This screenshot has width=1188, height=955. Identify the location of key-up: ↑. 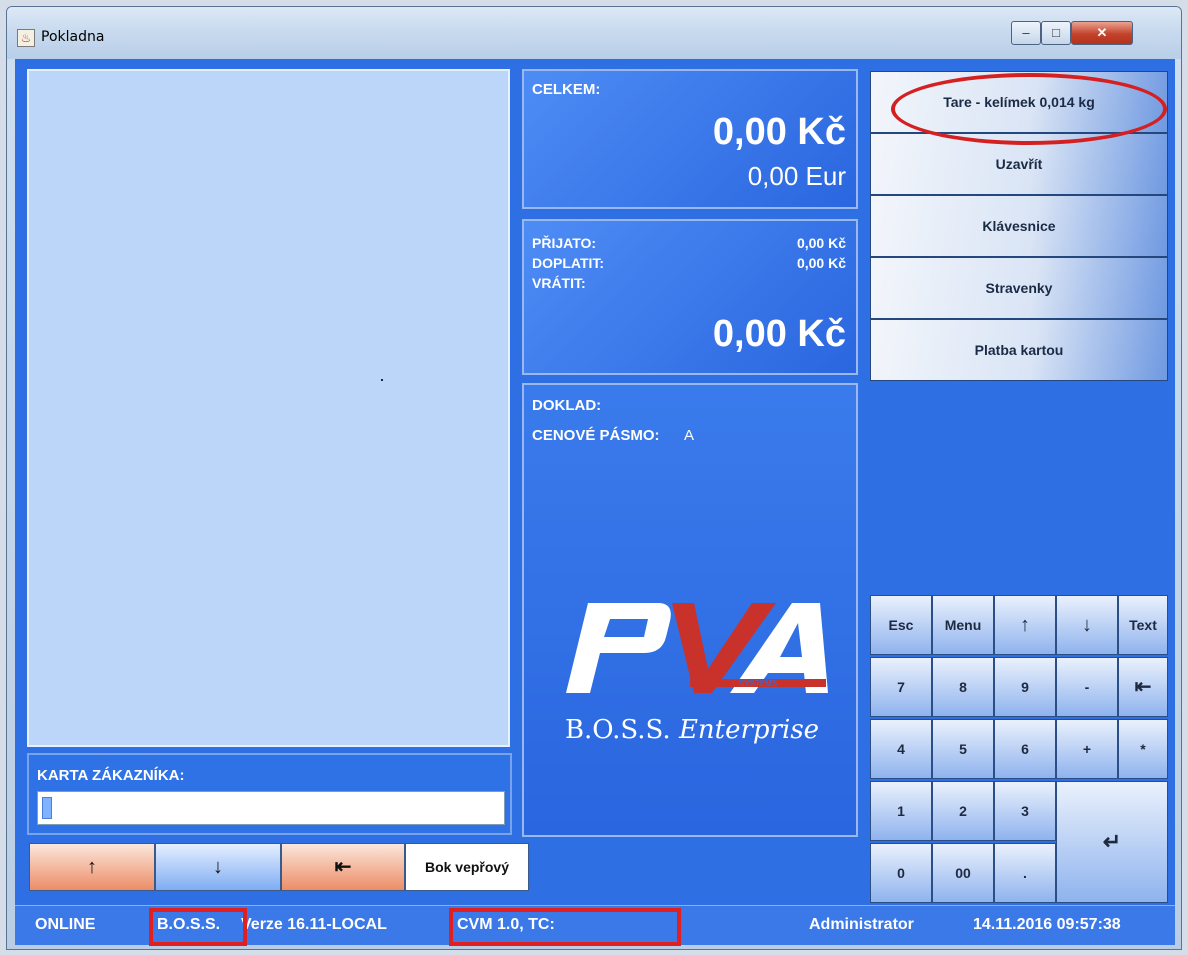
(1025, 625).